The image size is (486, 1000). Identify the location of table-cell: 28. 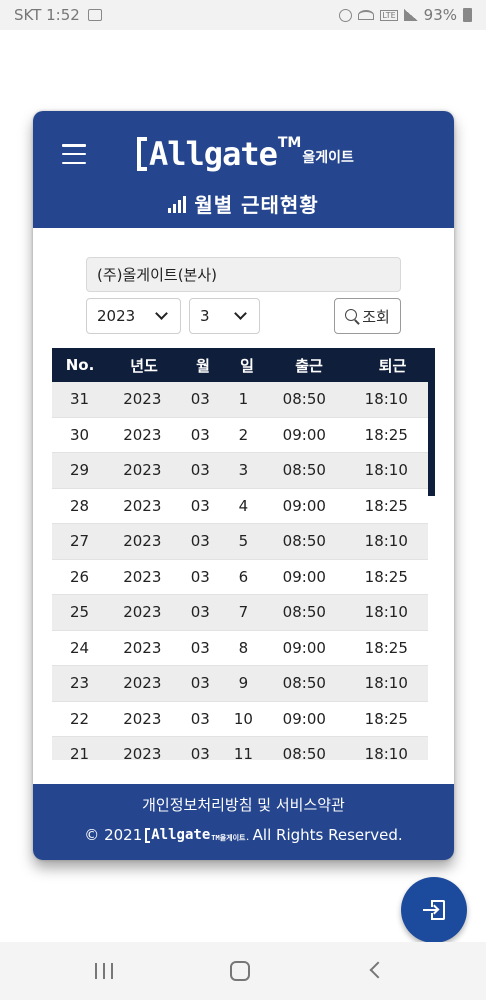
(79, 505).